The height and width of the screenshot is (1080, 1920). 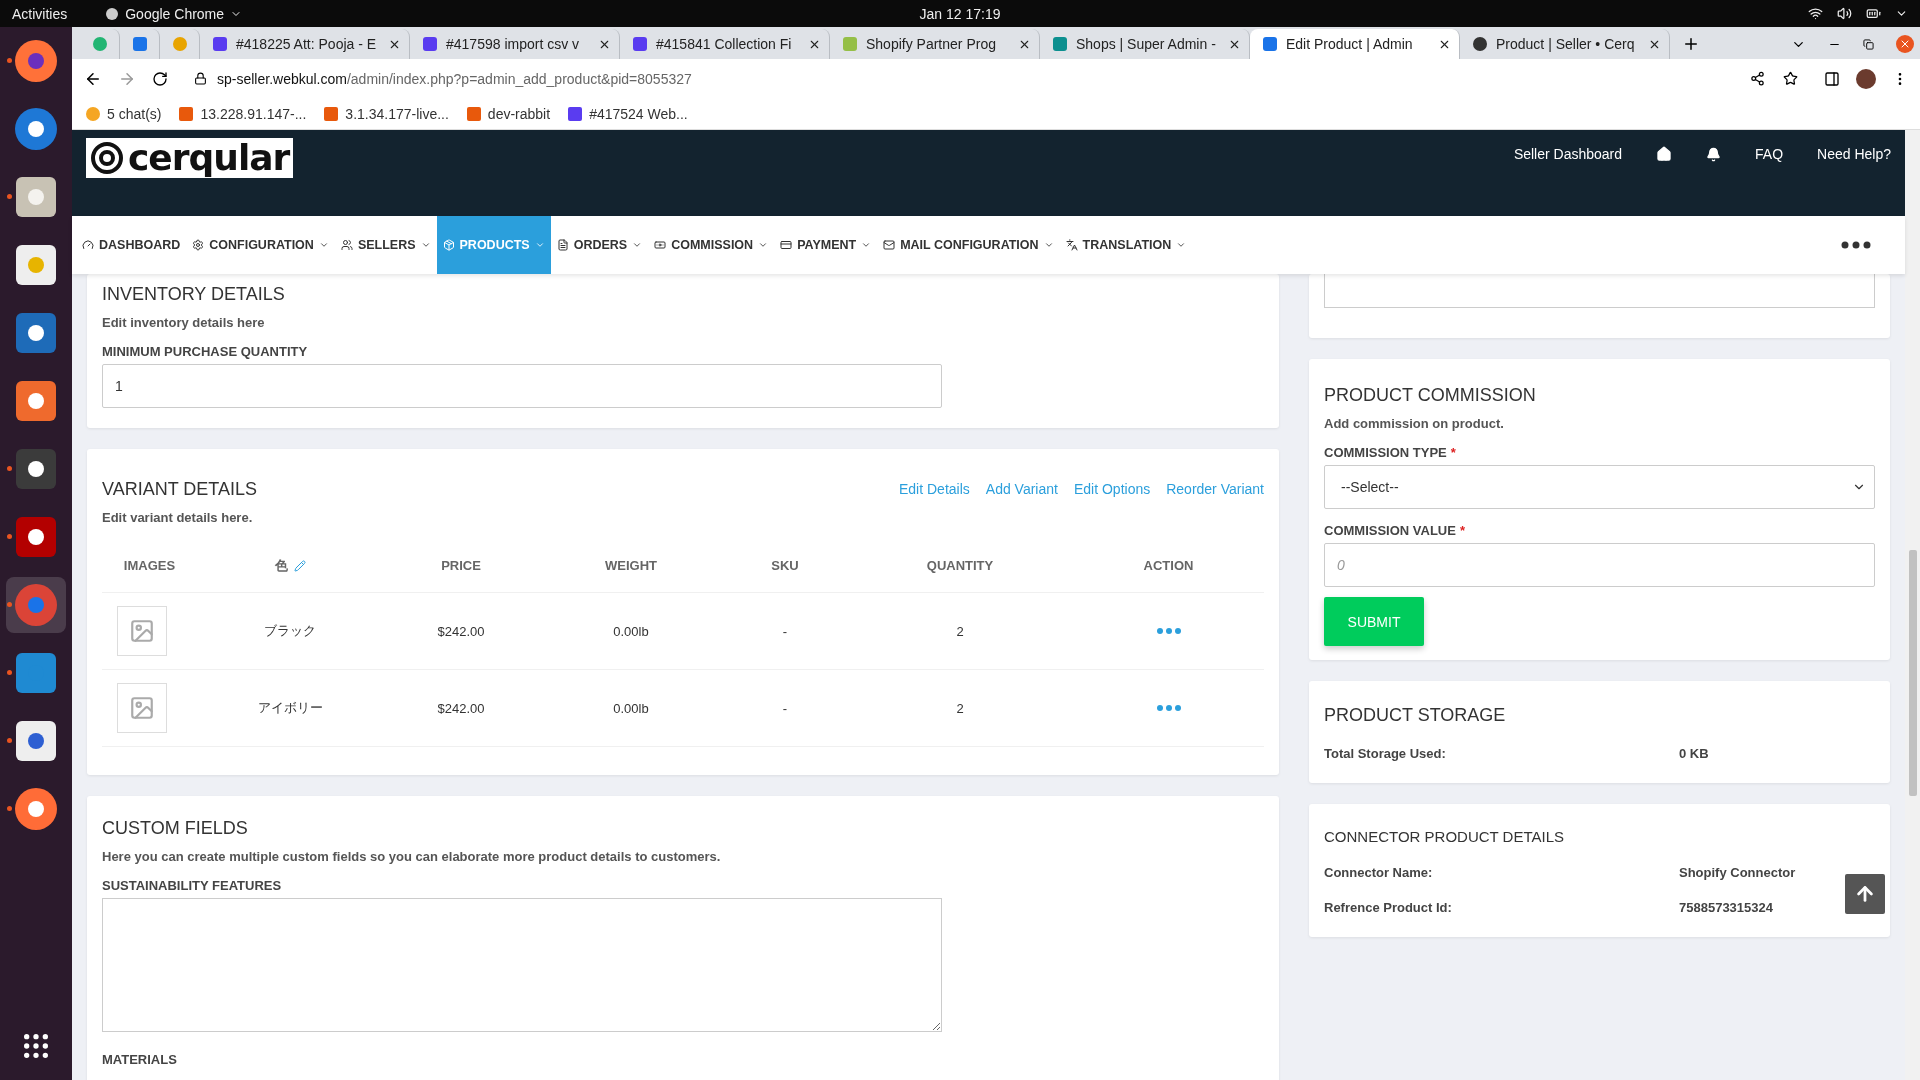 What do you see at coordinates (131, 245) in the screenshot?
I see `nav-item: DASHBOARD` at bounding box center [131, 245].